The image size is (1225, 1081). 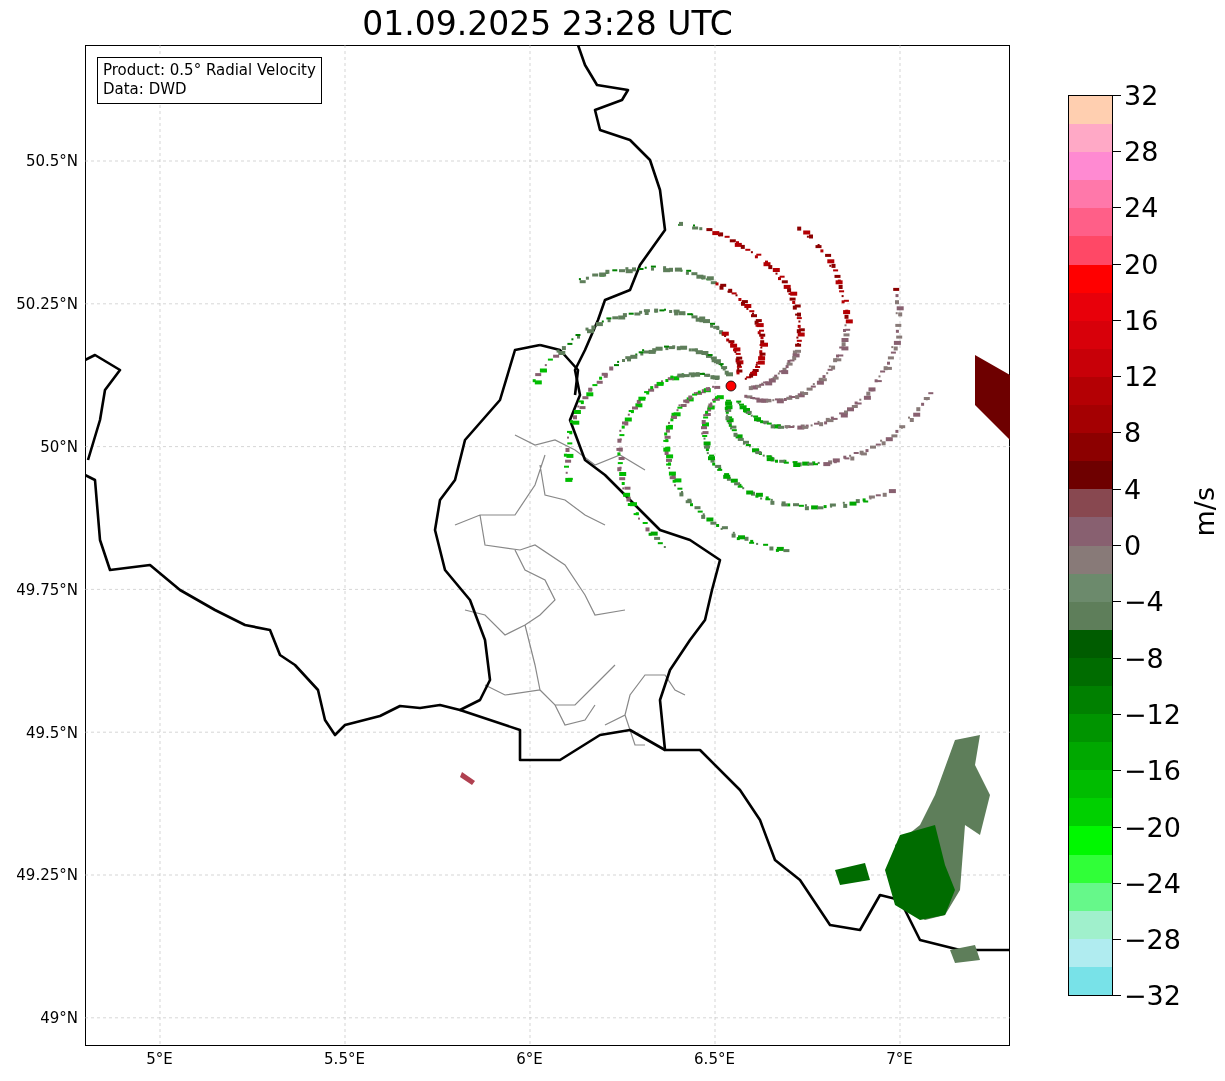 I want to click on colorbar-tick-label: −12, so click(x=1152, y=714).